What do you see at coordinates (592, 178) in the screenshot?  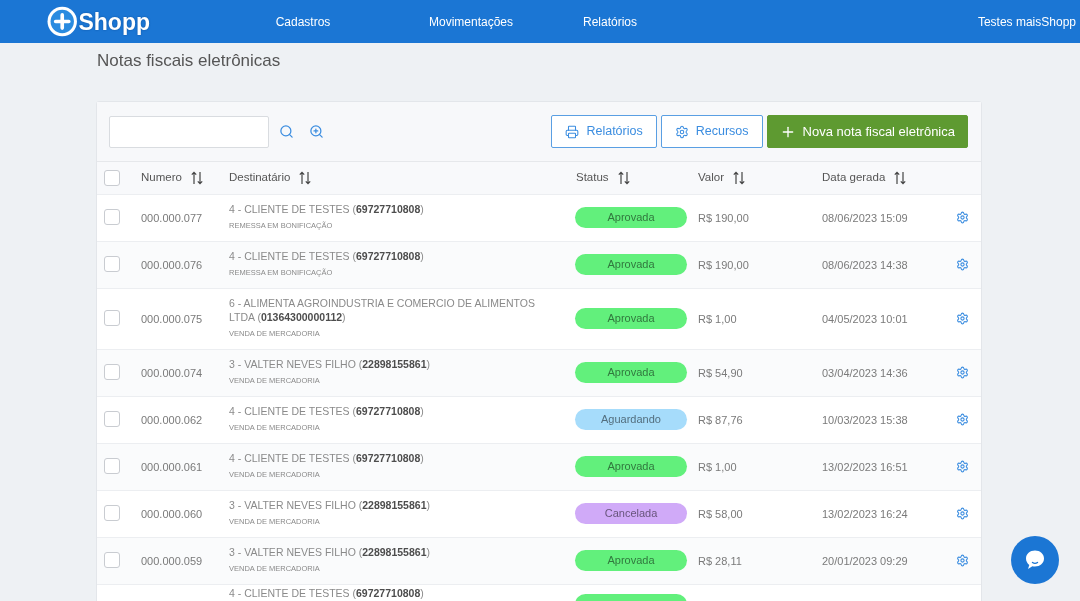 I see `column-header: Status` at bounding box center [592, 178].